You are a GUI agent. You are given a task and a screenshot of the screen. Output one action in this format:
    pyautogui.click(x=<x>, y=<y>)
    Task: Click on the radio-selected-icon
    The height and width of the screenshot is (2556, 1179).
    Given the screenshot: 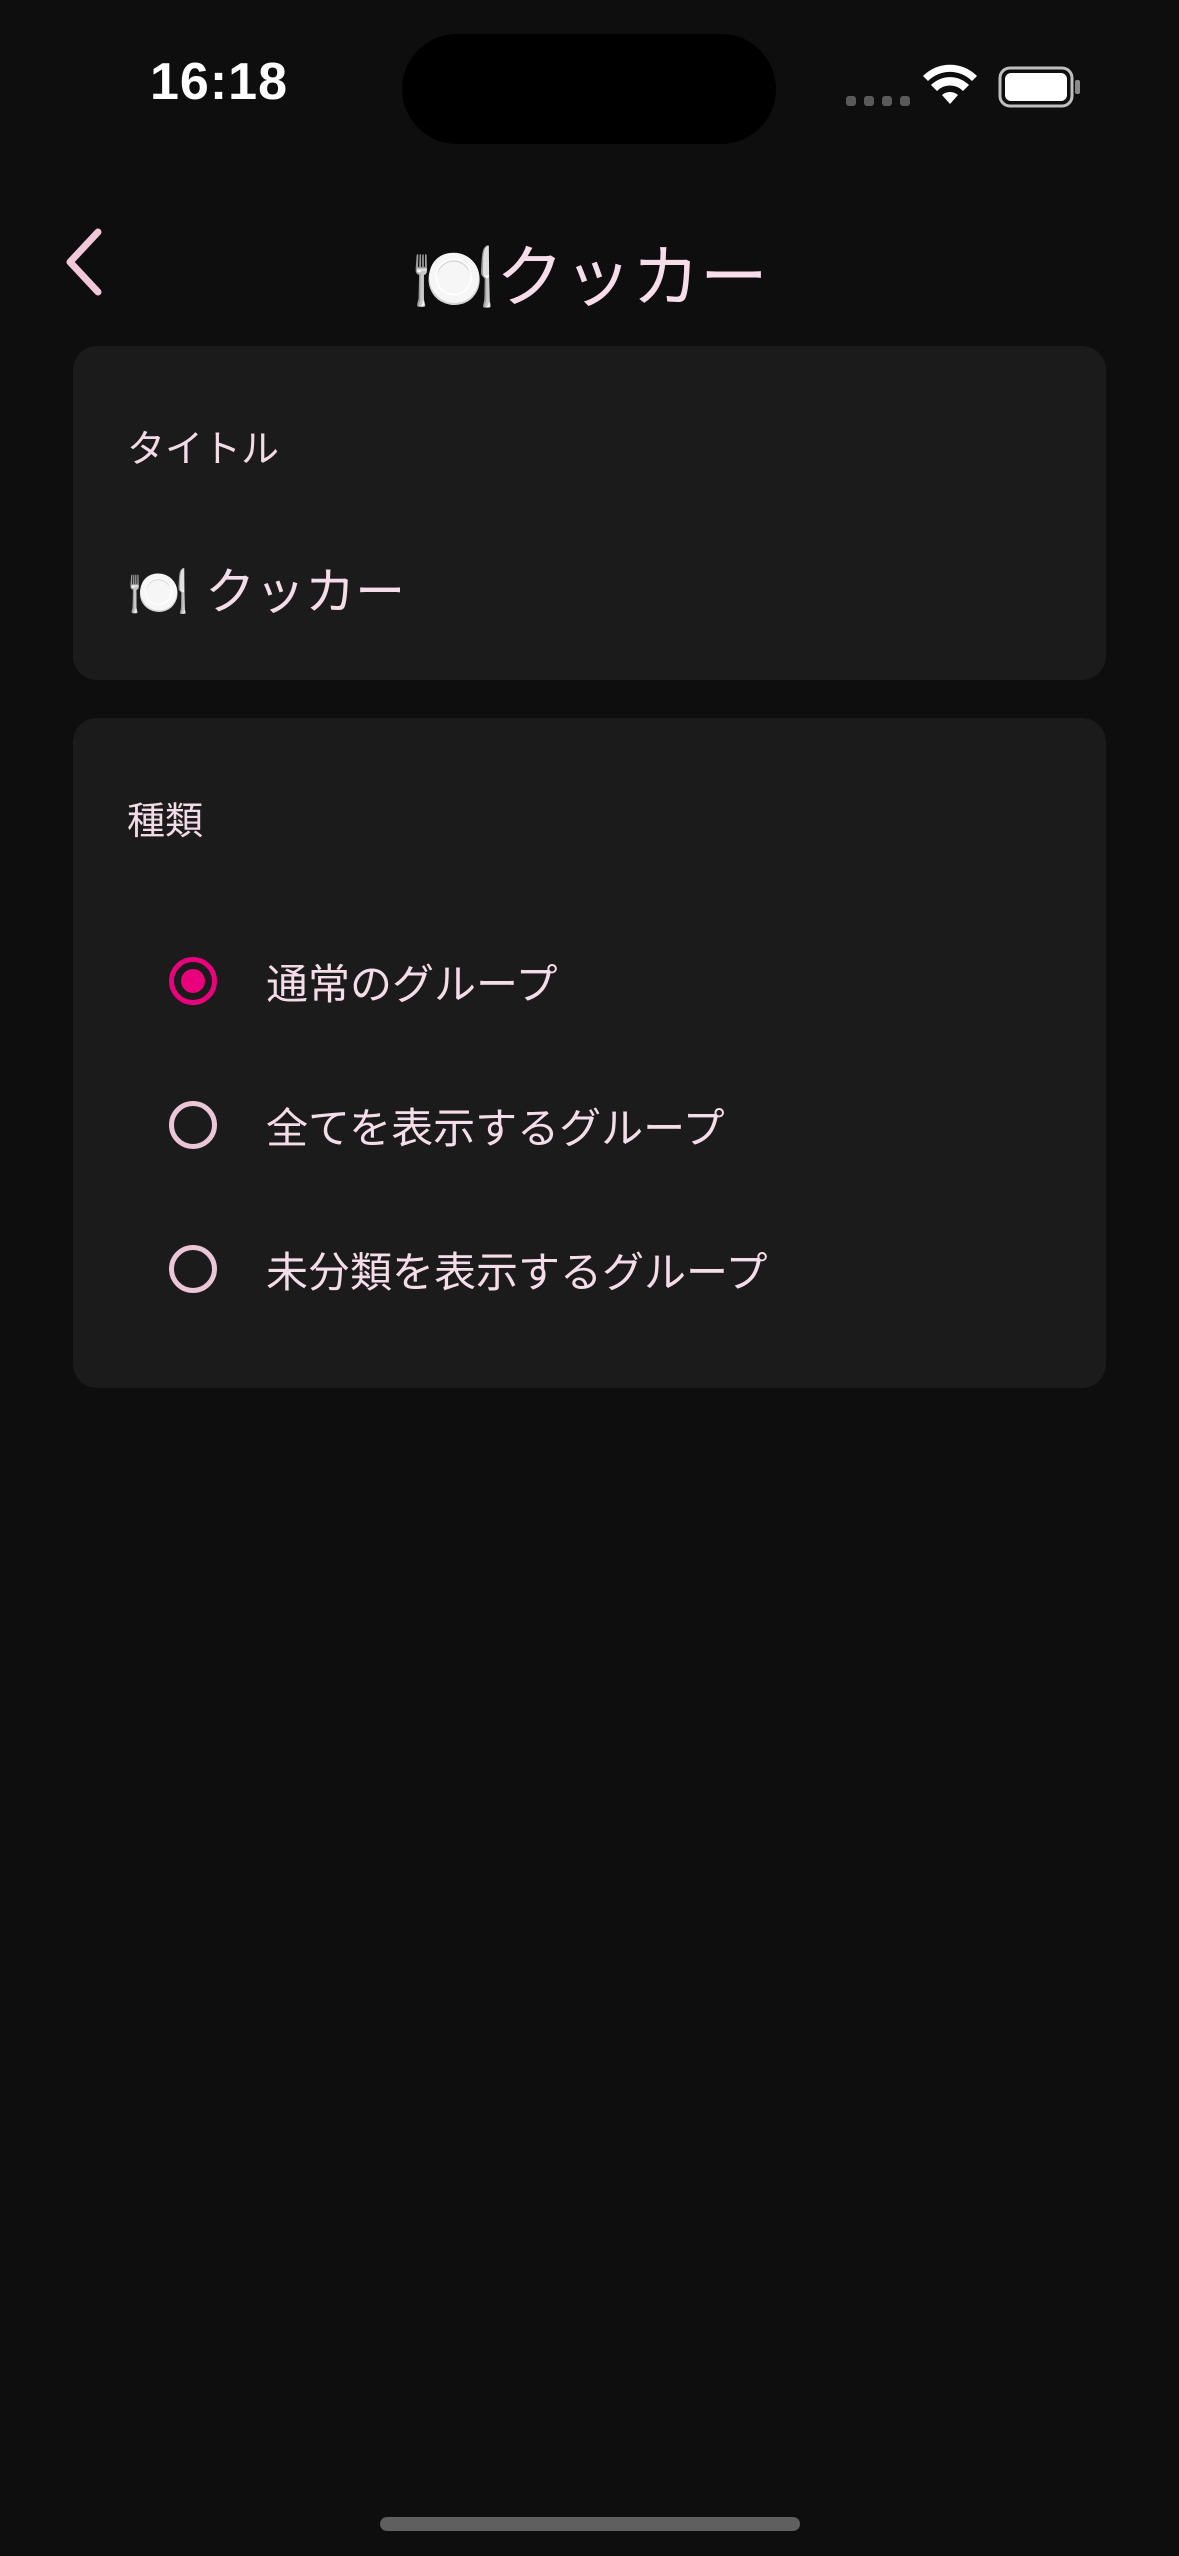 What is the action you would take?
    pyautogui.click(x=193, y=981)
    